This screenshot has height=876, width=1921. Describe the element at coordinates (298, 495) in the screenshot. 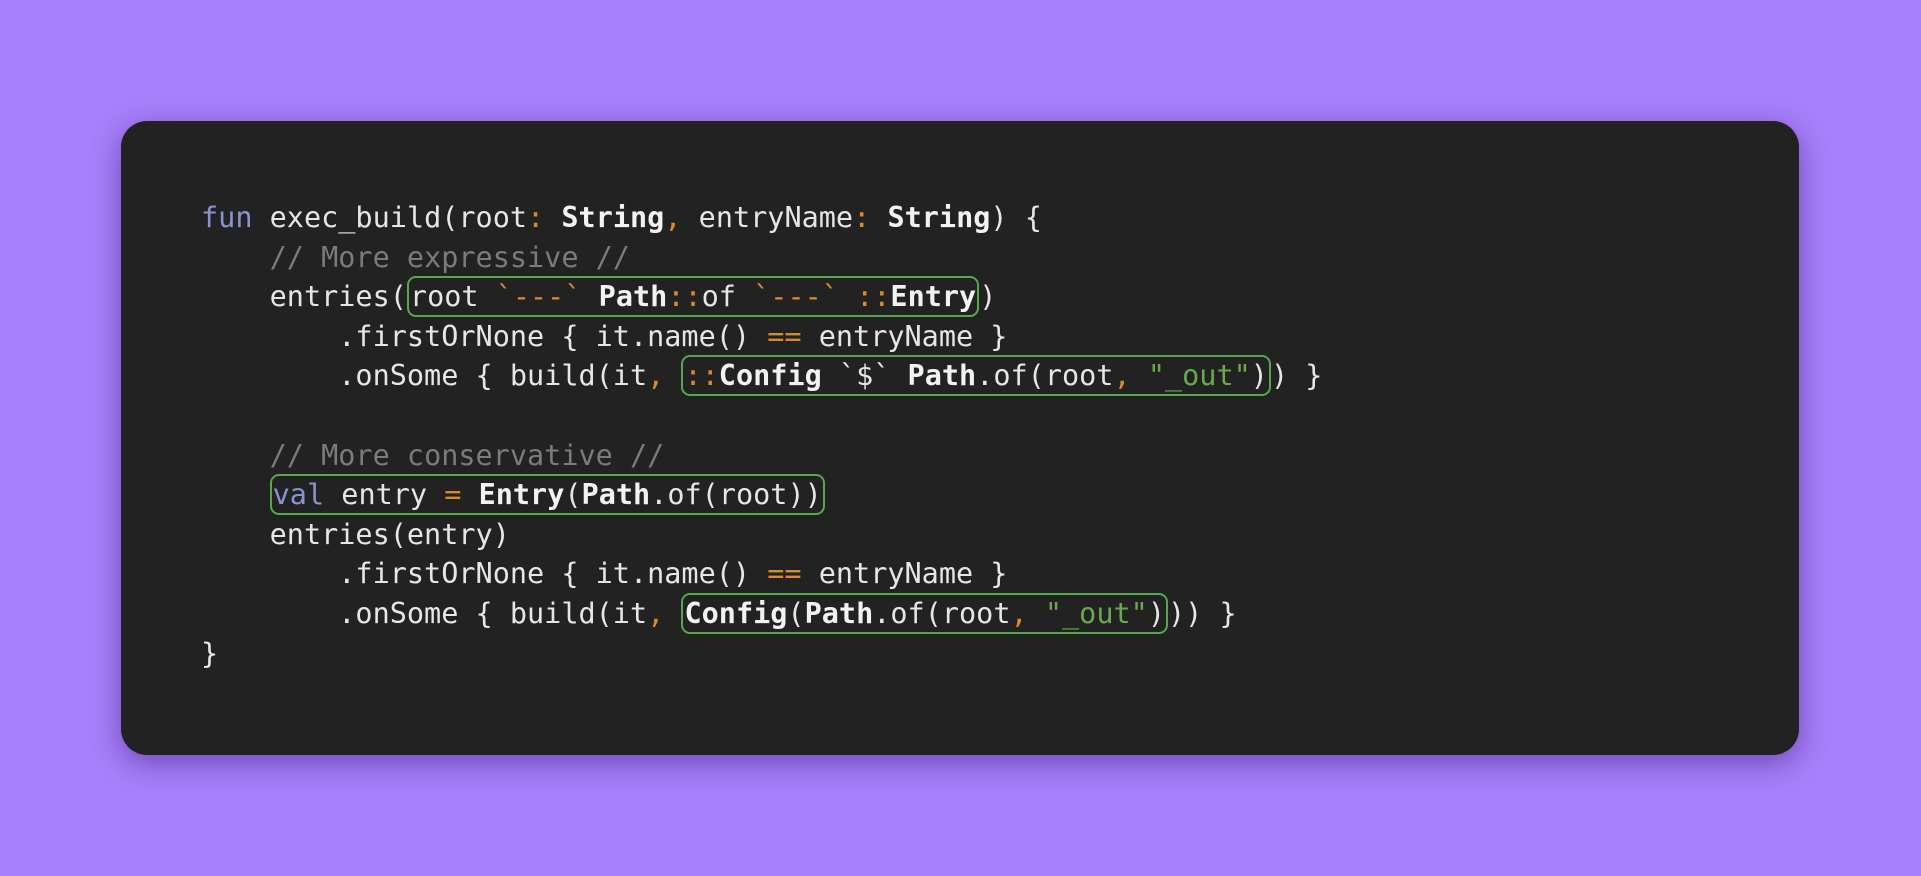

I see `code-token-keyword: val` at that location.